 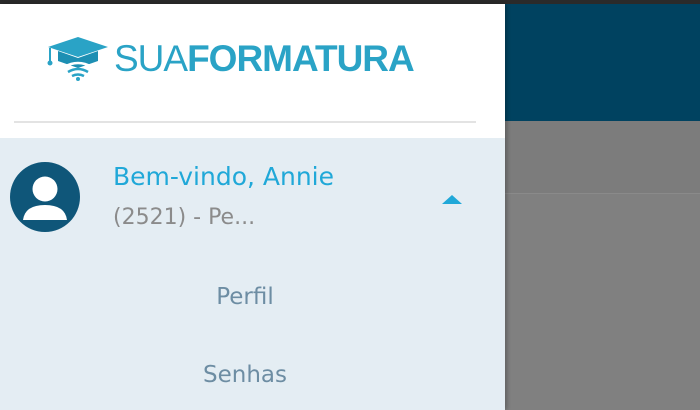 I want to click on brand-logo: SUAFORMATURA, so click(x=229, y=58).